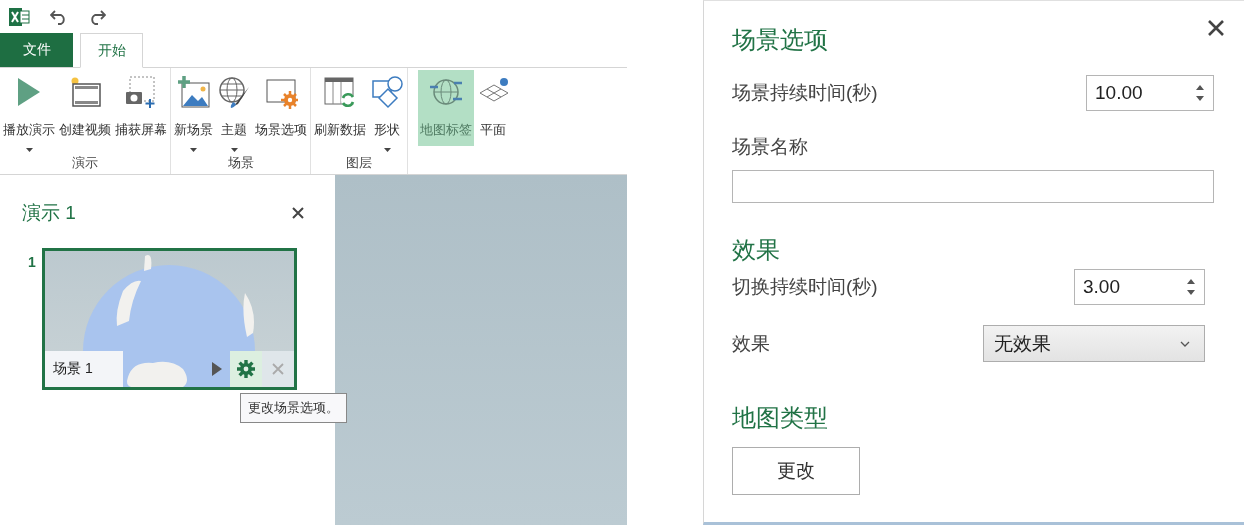  I want to click on change-button: 更改, so click(796, 471).